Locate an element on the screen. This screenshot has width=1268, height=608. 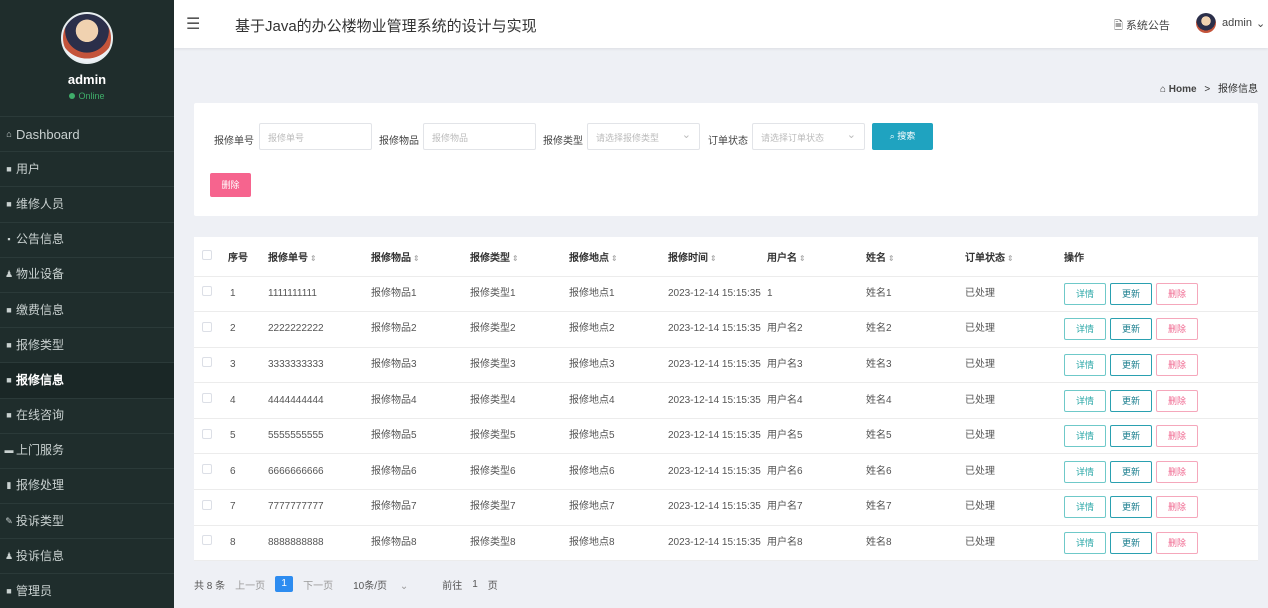
sidebar-item-9: ▬ 上门服务 is located at coordinates (87, 450).